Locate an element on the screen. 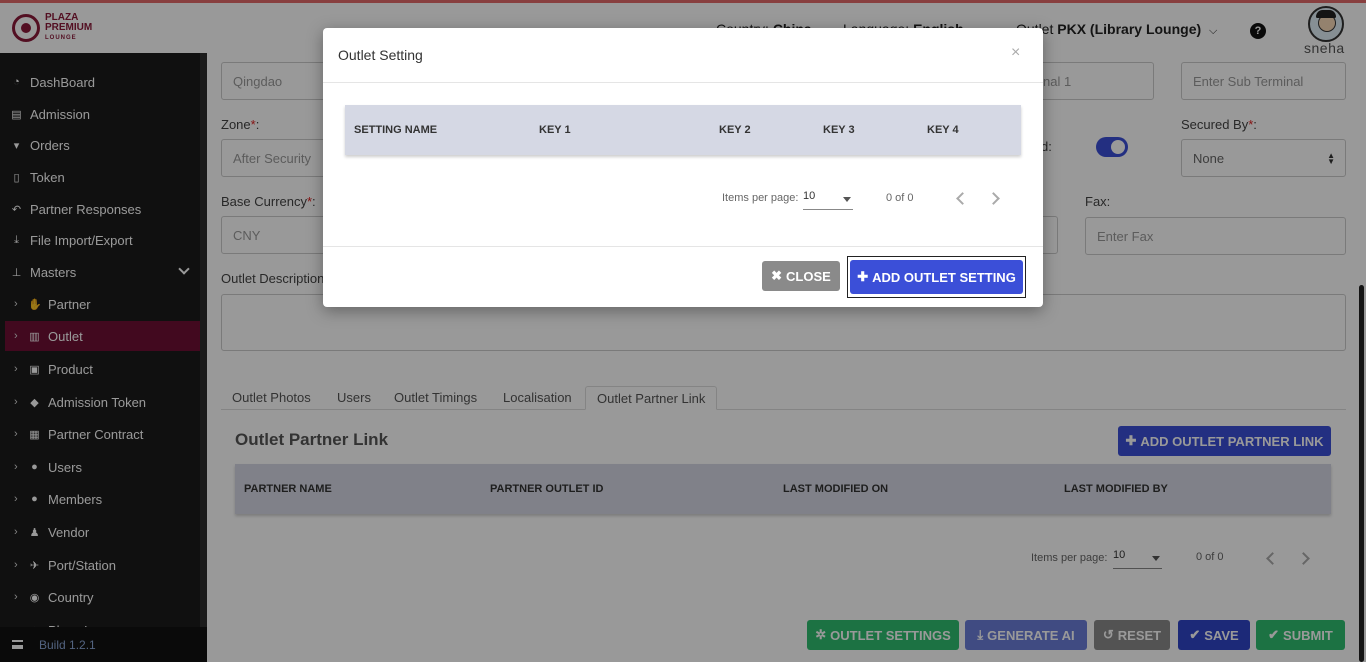  previous-page-icon is located at coordinates (962, 198).